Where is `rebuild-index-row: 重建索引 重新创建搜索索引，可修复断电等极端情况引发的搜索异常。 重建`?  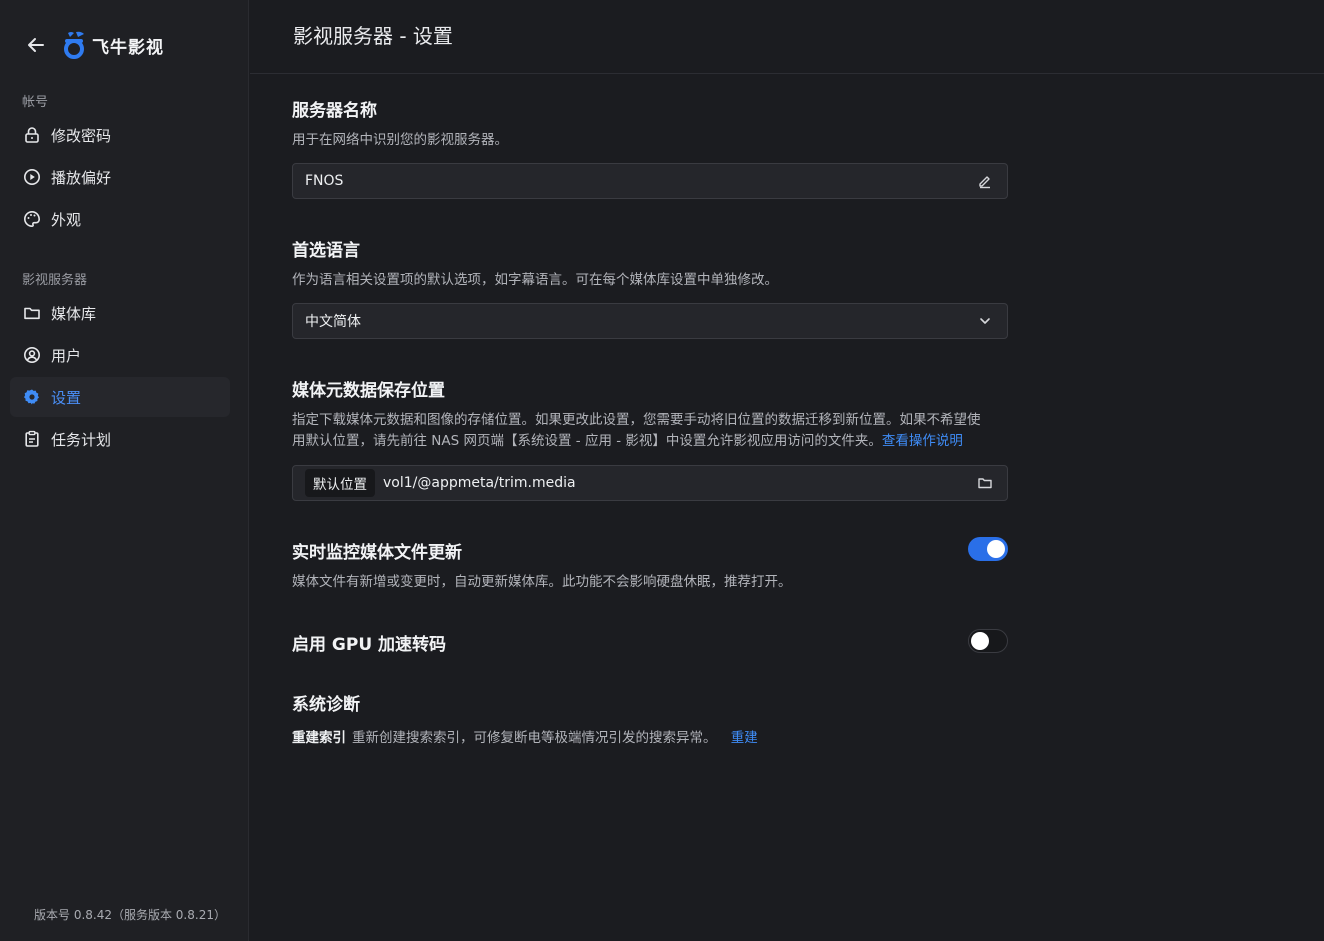
rebuild-index-row: 重建索引 重新创建搜索索引，可修复断电等极端情况引发的搜索异常。 重建 is located at coordinates (525, 736).